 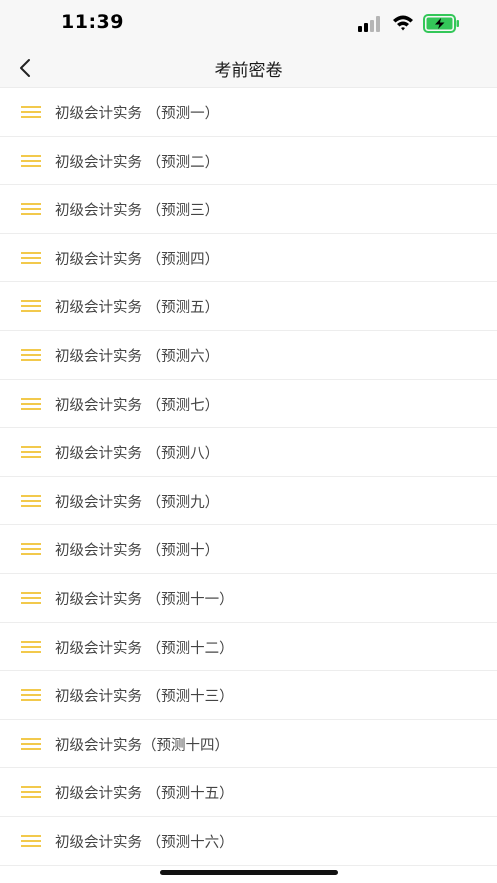 What do you see at coordinates (137, 211) in the screenshot?
I see `list-item-label: 初级会计实务 （预测三）` at bounding box center [137, 211].